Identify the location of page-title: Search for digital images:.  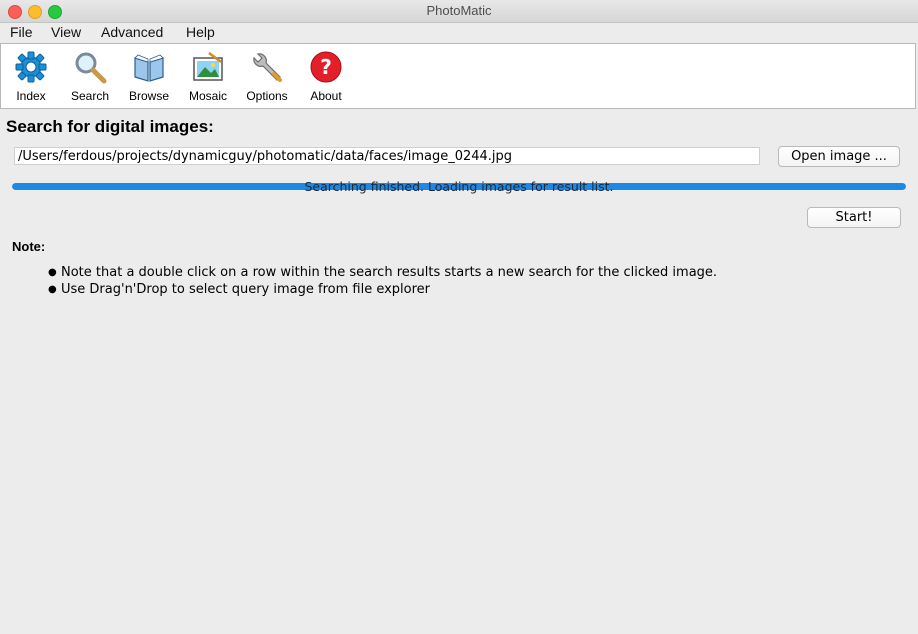
(110, 126).